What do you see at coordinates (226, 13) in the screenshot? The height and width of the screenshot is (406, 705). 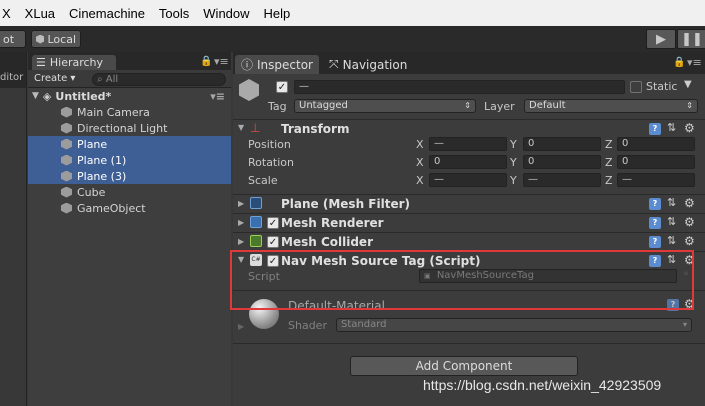 I see `menu-window: Window` at bounding box center [226, 13].